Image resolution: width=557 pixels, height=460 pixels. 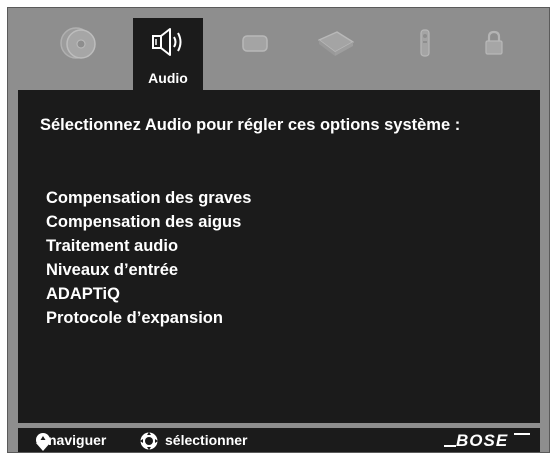 What do you see at coordinates (148, 198) in the screenshot?
I see `option-bass-compensation: Compensation des graves` at bounding box center [148, 198].